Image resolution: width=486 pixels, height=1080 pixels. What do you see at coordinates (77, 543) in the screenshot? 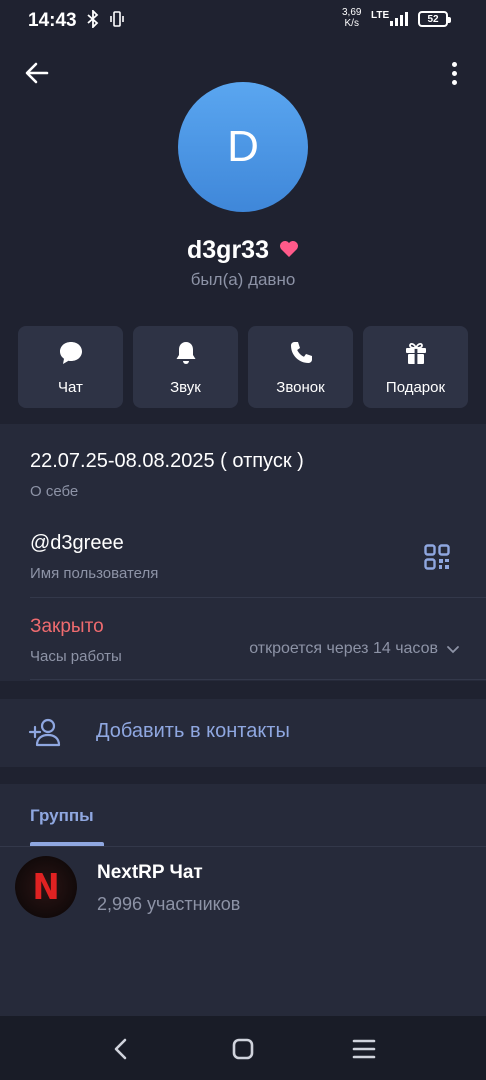
I see `username-text: @d3greee` at bounding box center [77, 543].